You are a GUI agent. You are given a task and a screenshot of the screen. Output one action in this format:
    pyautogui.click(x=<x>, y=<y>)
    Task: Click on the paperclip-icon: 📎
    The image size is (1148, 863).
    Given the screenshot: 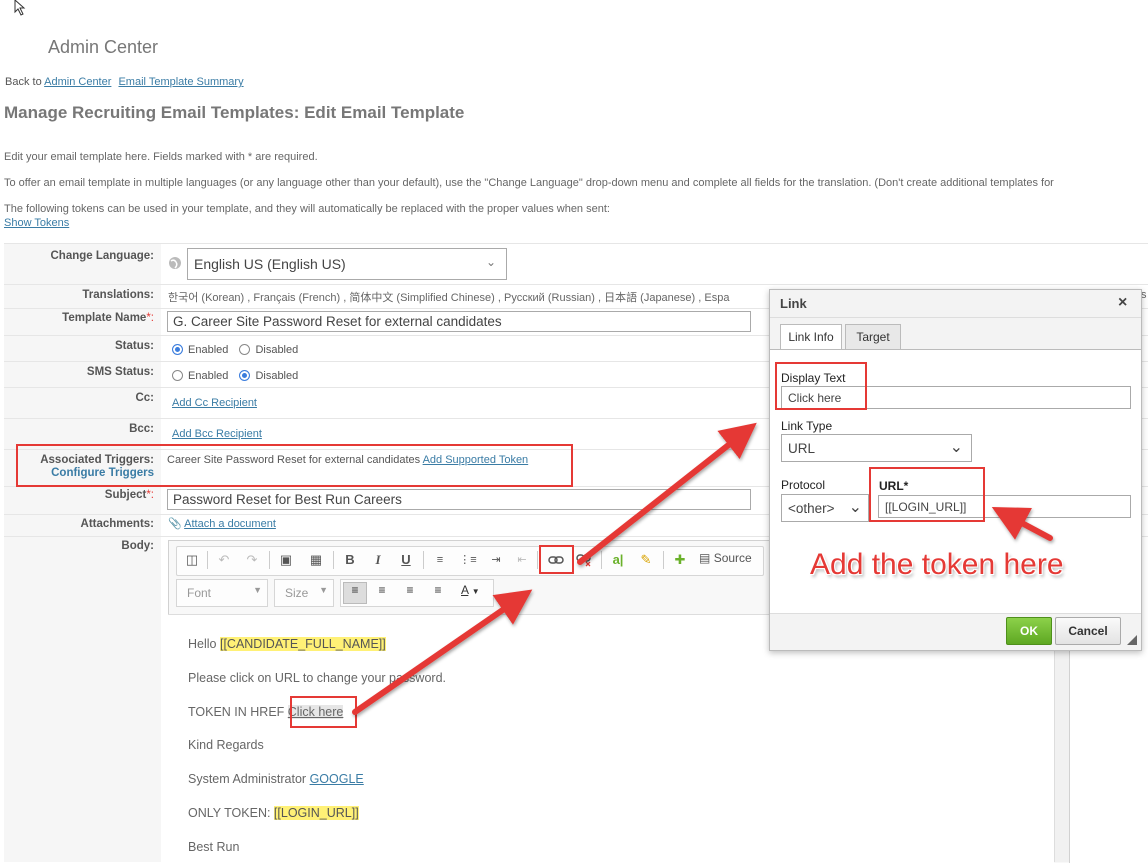 What is the action you would take?
    pyautogui.click(x=175, y=524)
    